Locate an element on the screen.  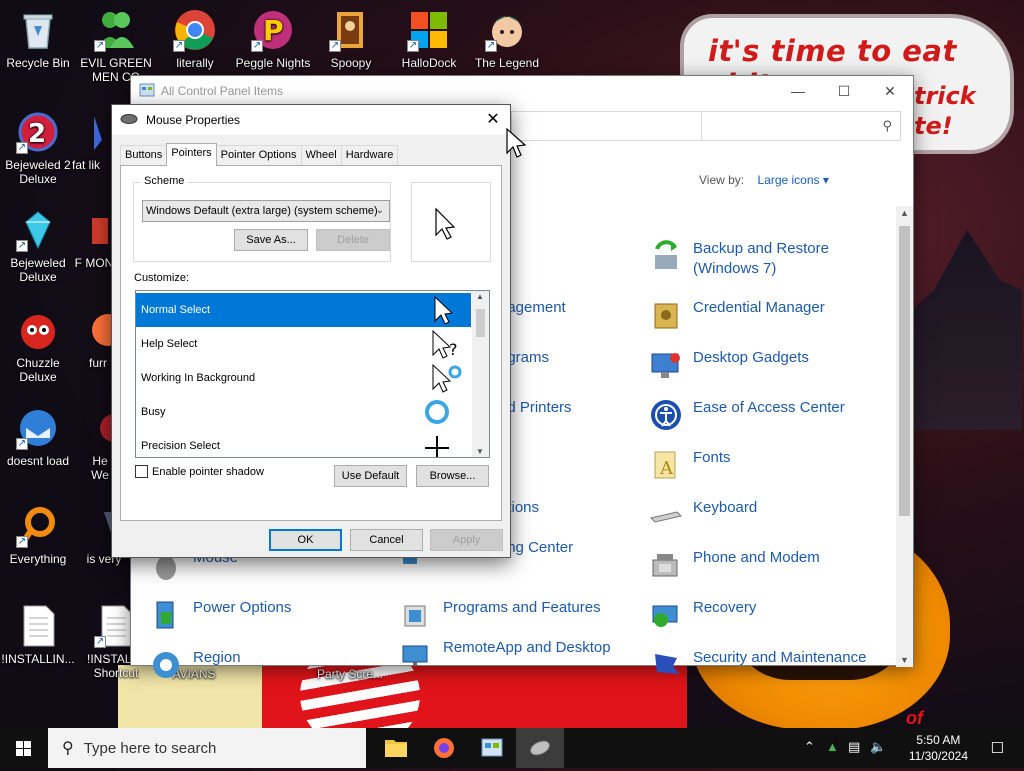
cp-item-desktop-gadgets: Desktop Gadgets is located at coordinates (729, 365).